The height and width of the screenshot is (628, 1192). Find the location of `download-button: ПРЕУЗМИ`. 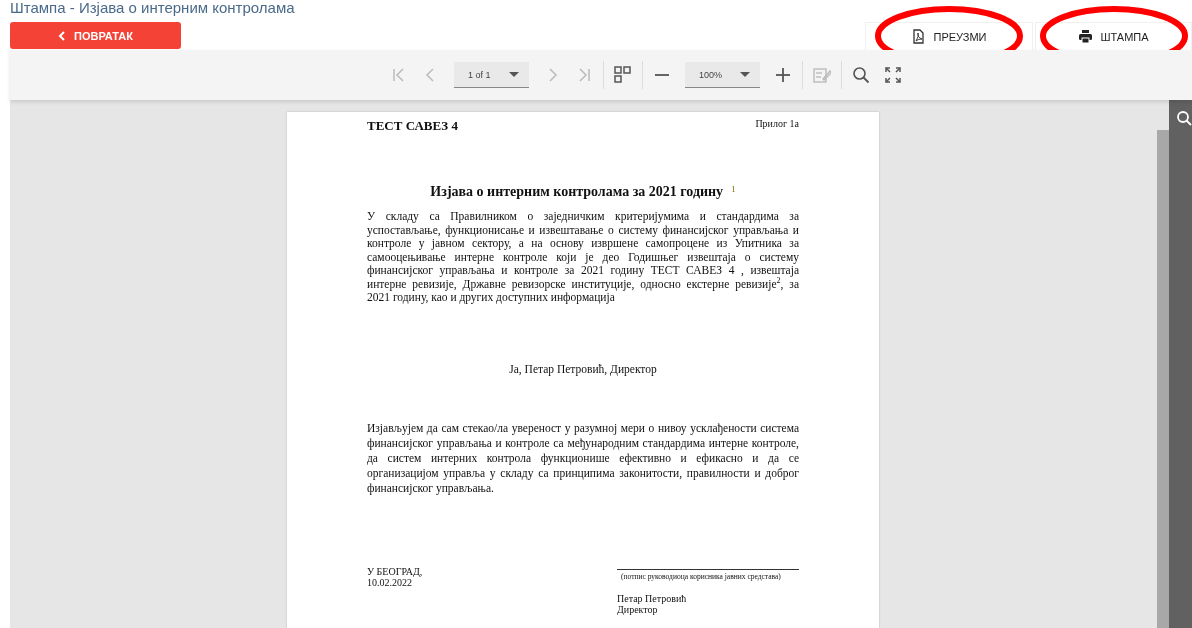

download-button: ПРЕУЗМИ is located at coordinates (949, 36).